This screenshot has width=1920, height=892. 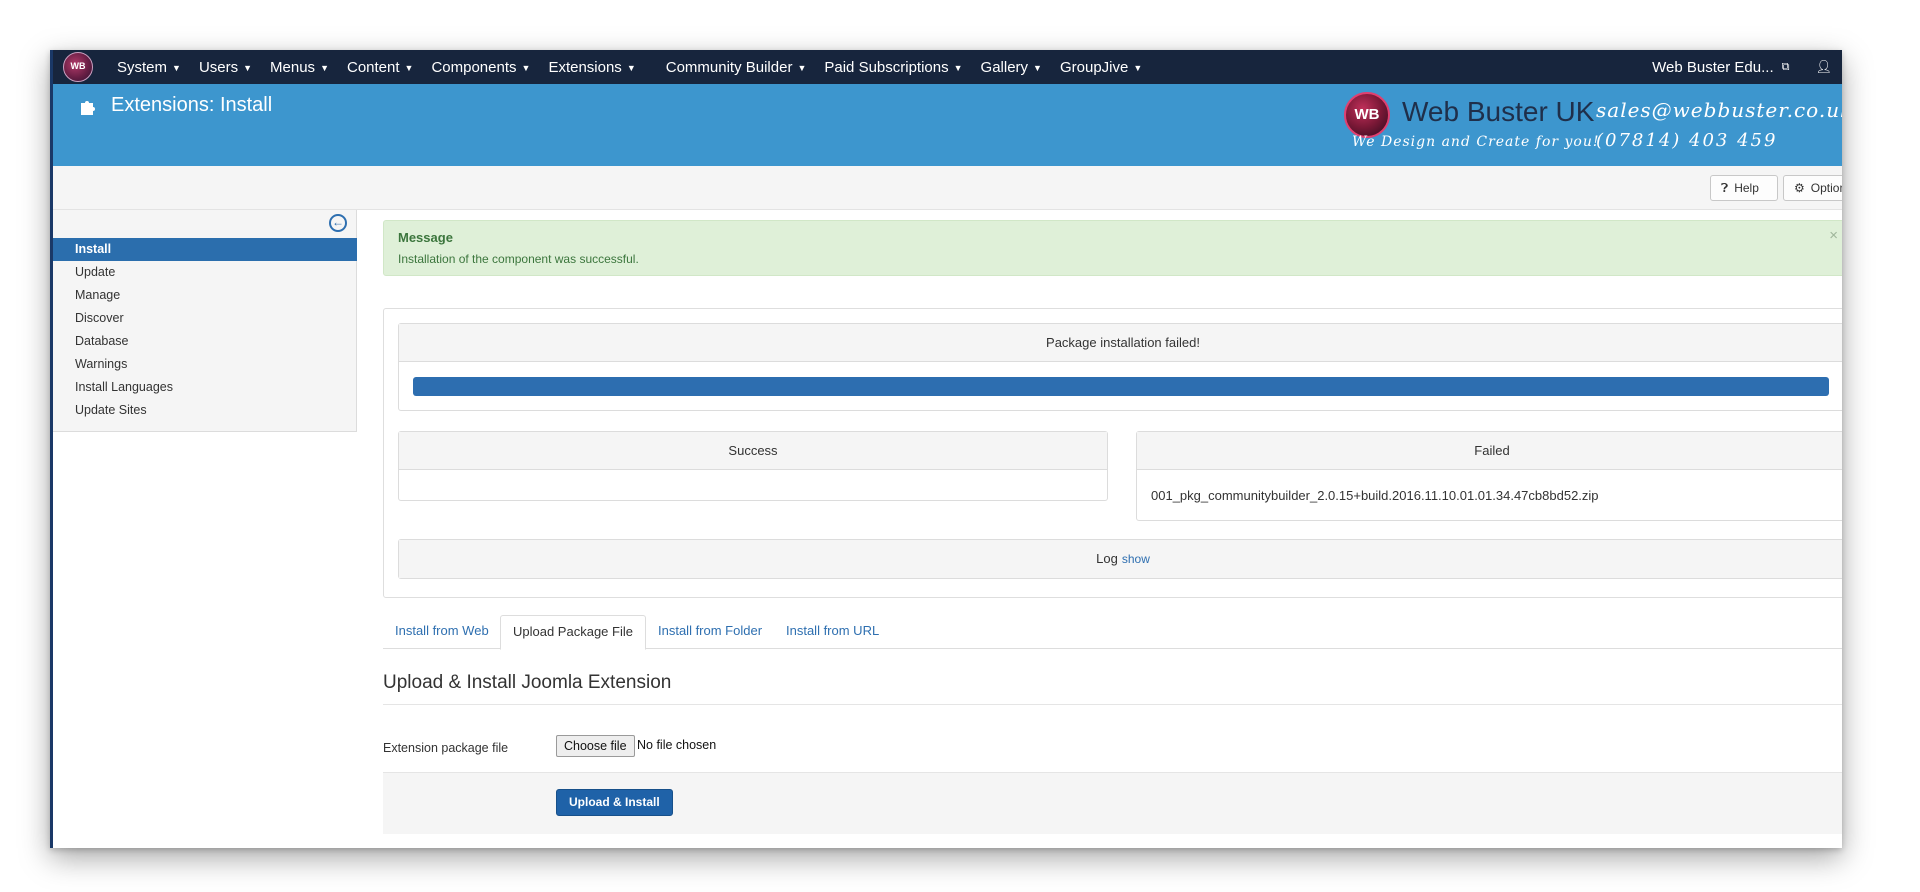 What do you see at coordinates (1004, 67) in the screenshot?
I see `menu-label: Gallery` at bounding box center [1004, 67].